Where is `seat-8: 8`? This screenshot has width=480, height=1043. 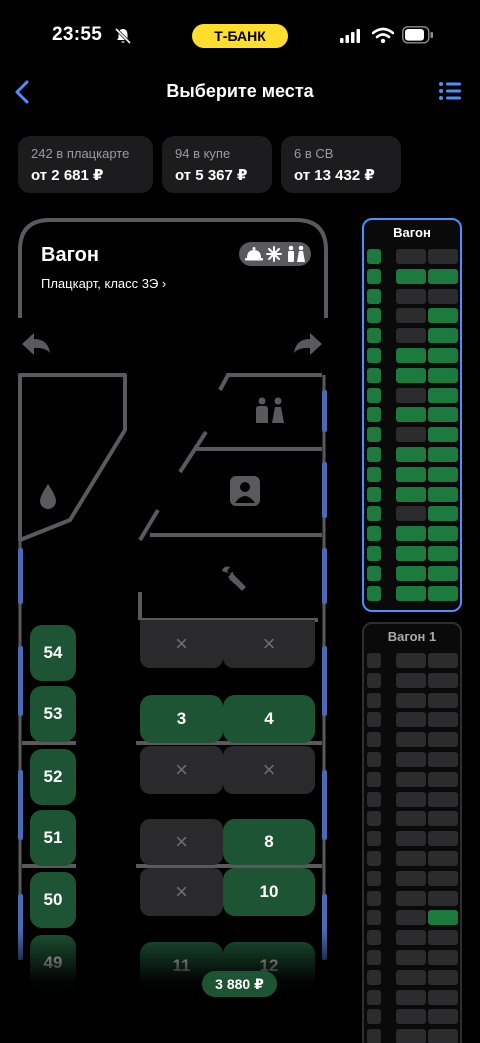 seat-8: 8 is located at coordinates (269, 842).